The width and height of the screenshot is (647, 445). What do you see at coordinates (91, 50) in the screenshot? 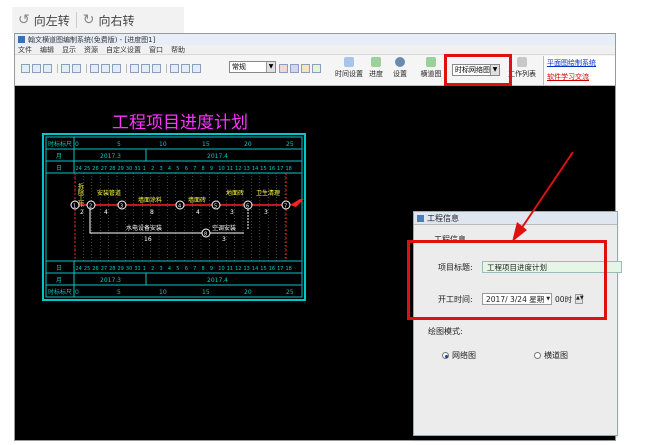
I see `menu-resource: 资源` at bounding box center [91, 50].